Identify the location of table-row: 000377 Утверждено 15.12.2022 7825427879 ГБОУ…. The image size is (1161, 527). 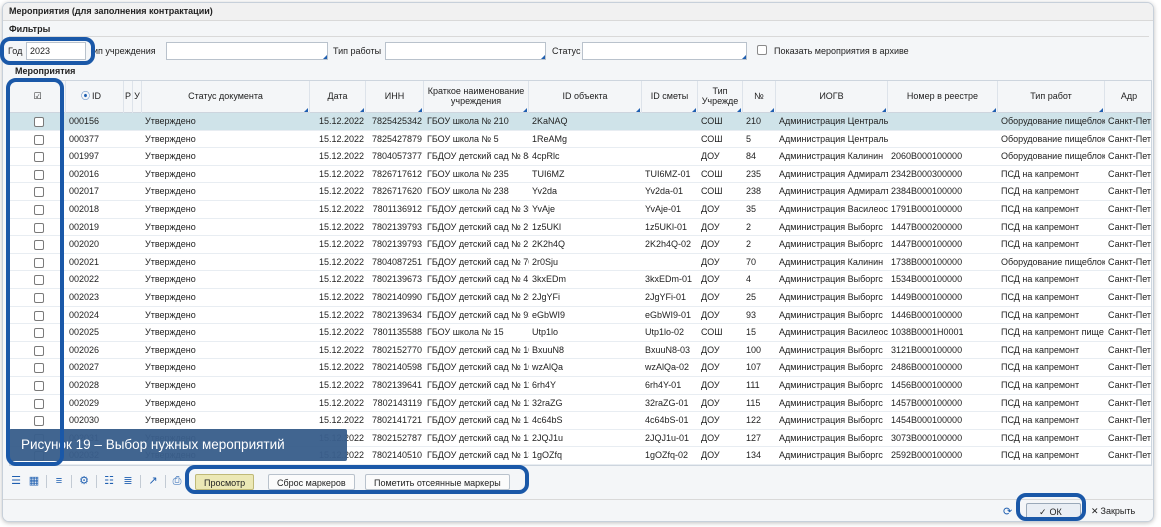
(580, 140).